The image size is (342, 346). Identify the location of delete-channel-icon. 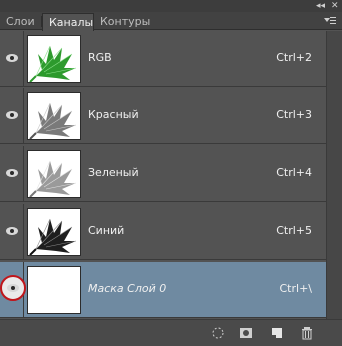
(307, 333).